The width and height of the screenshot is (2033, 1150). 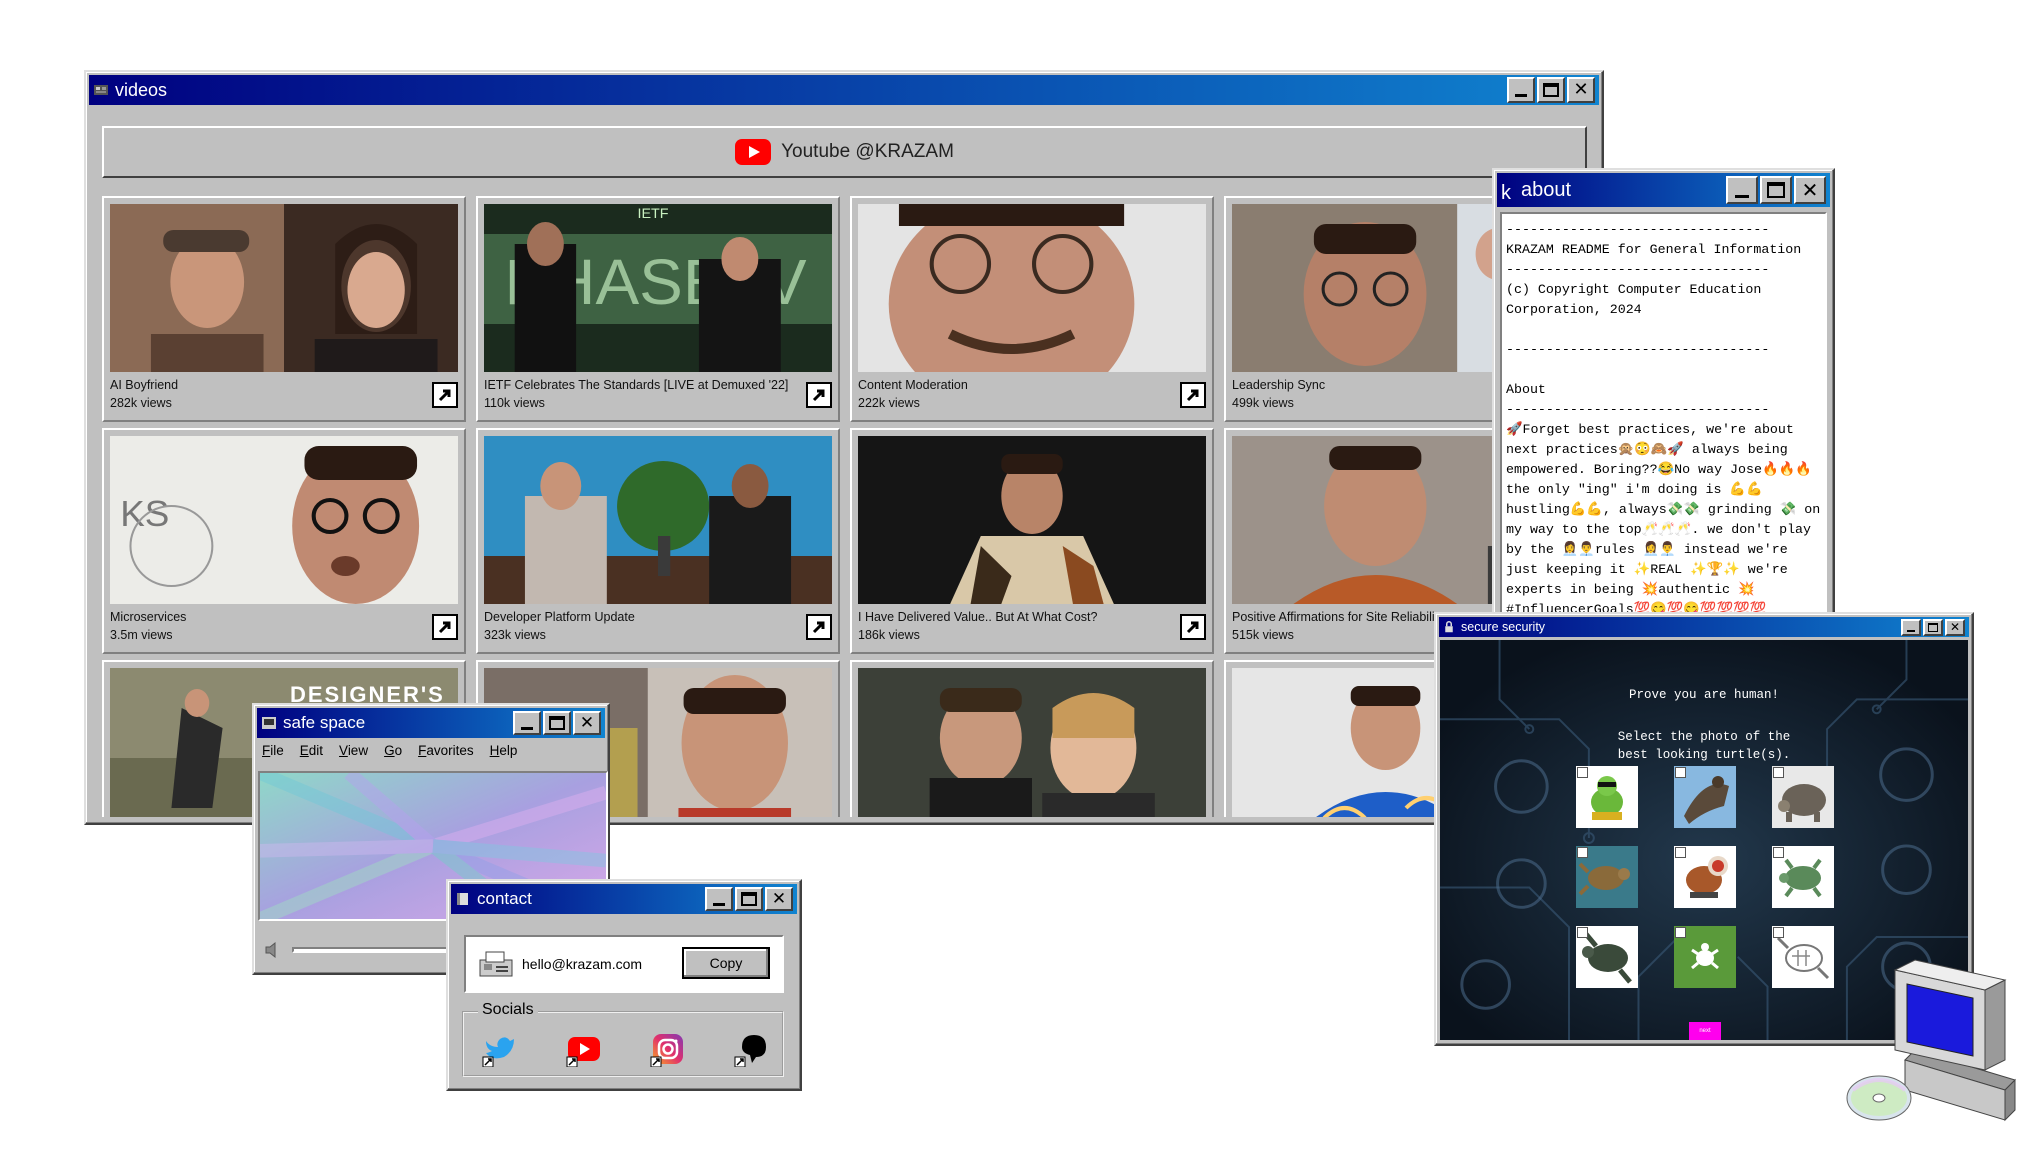 What do you see at coordinates (1705, 957) in the screenshot?
I see `captcha-tile-selected` at bounding box center [1705, 957].